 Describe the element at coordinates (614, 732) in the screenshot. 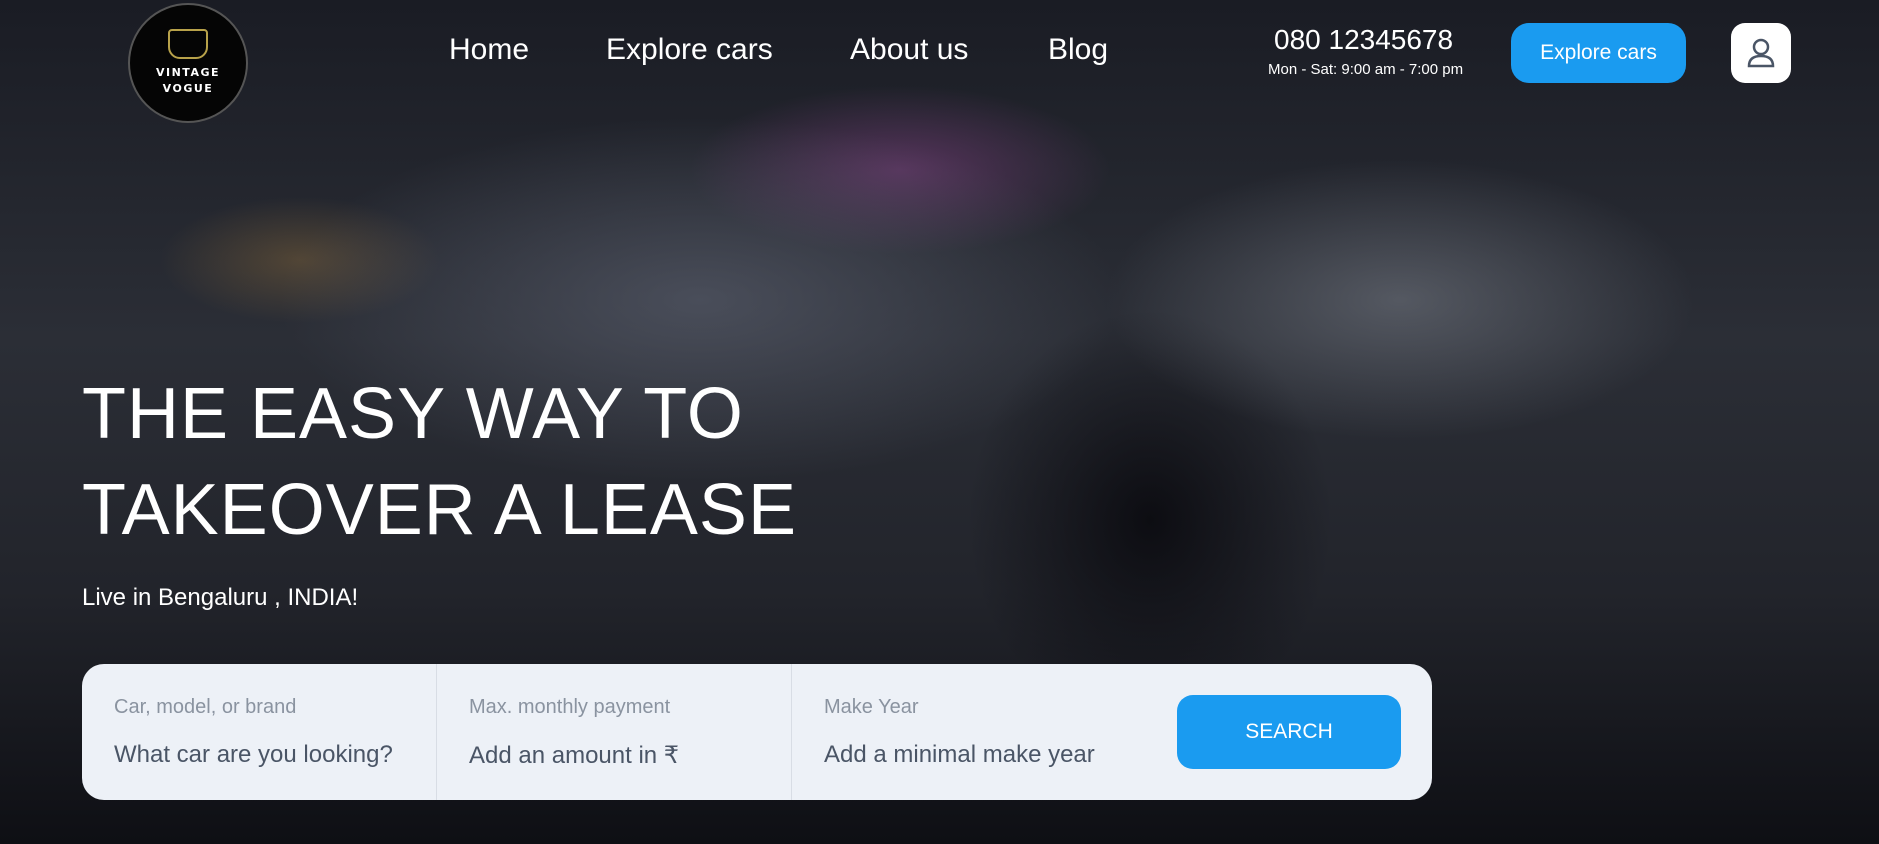

I see `monthly-payment-field: Max. monthly payment Add an amount in ₹` at that location.